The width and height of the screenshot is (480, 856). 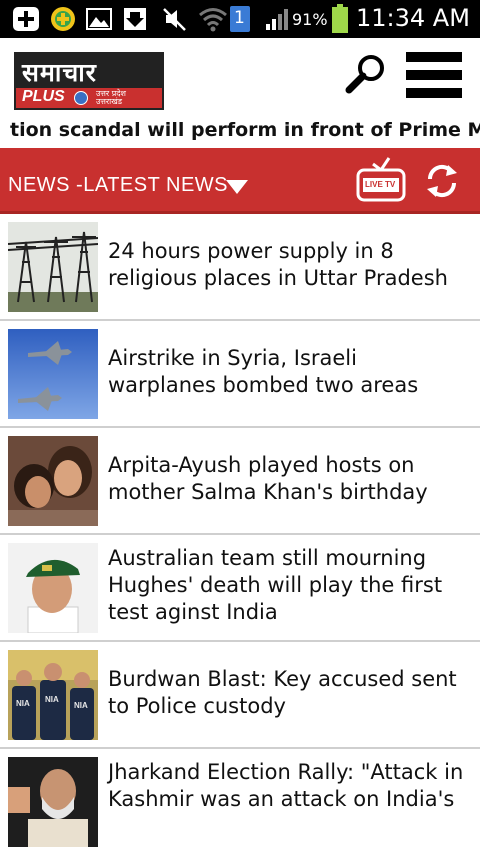 I want to click on logo-region-line2: उत्तराखंड, so click(x=109, y=101).